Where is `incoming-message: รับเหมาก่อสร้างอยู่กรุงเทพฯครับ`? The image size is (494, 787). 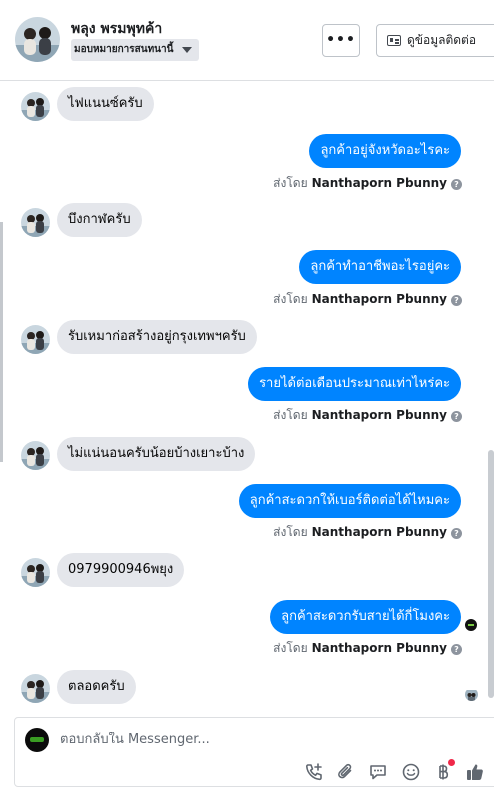 incoming-message: รับเหมาก่อสร้างอยู่กรุงเทพฯครับ is located at coordinates (157, 337).